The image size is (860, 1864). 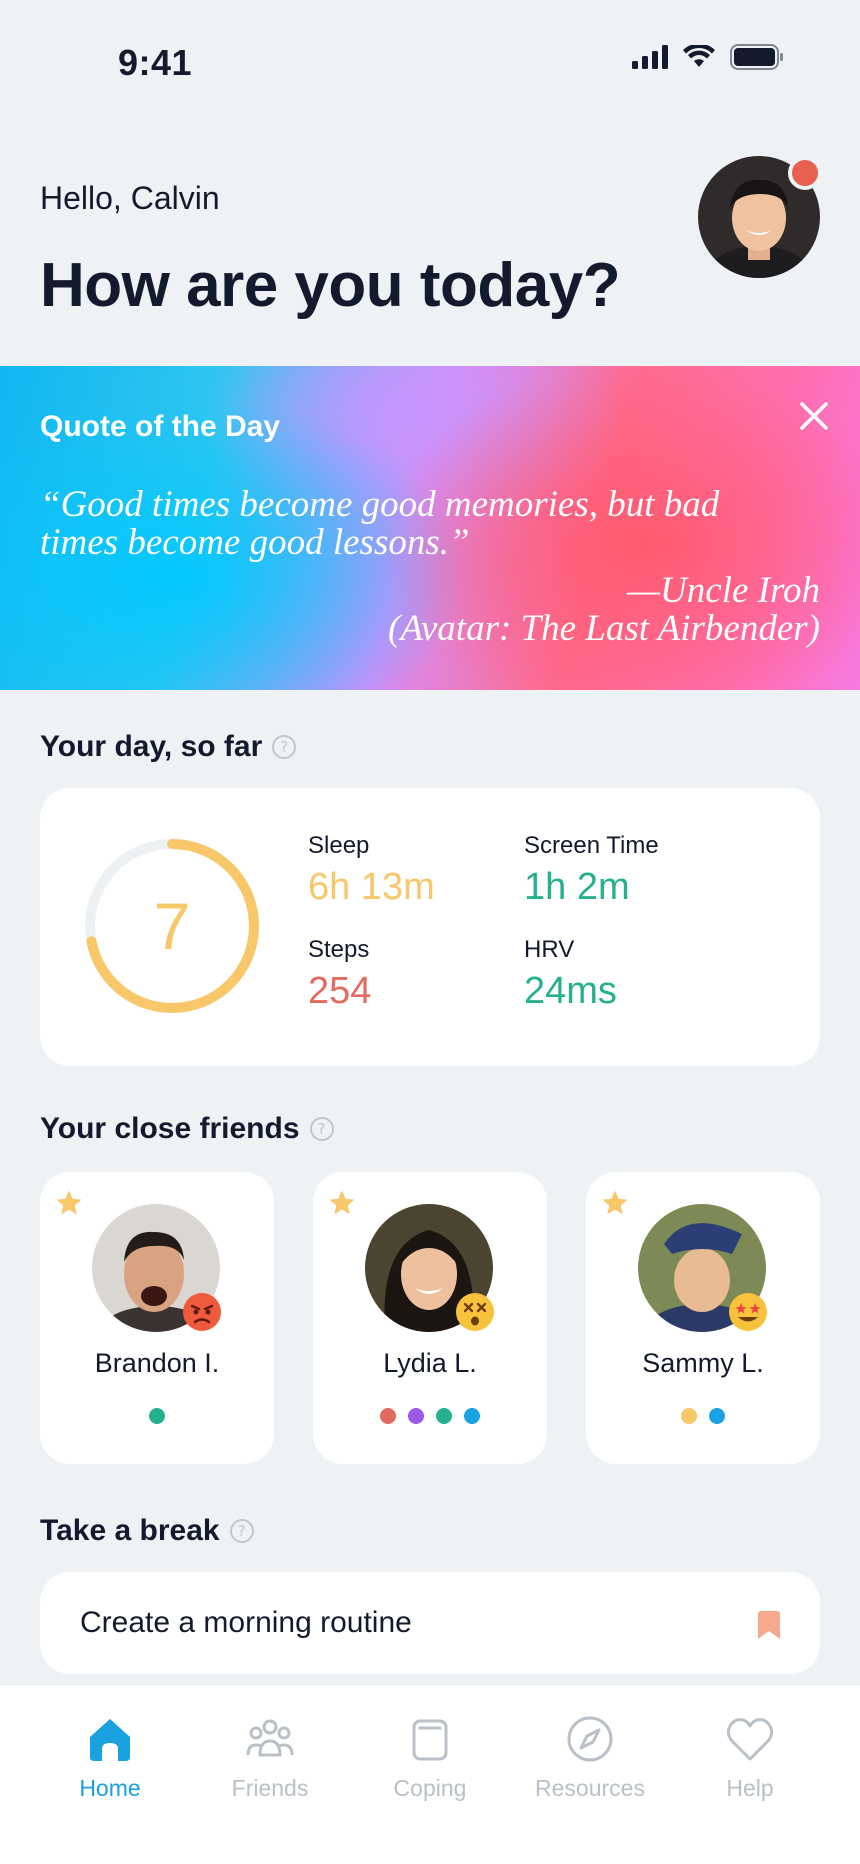 What do you see at coordinates (750, 1739) in the screenshot?
I see `heart-icon` at bounding box center [750, 1739].